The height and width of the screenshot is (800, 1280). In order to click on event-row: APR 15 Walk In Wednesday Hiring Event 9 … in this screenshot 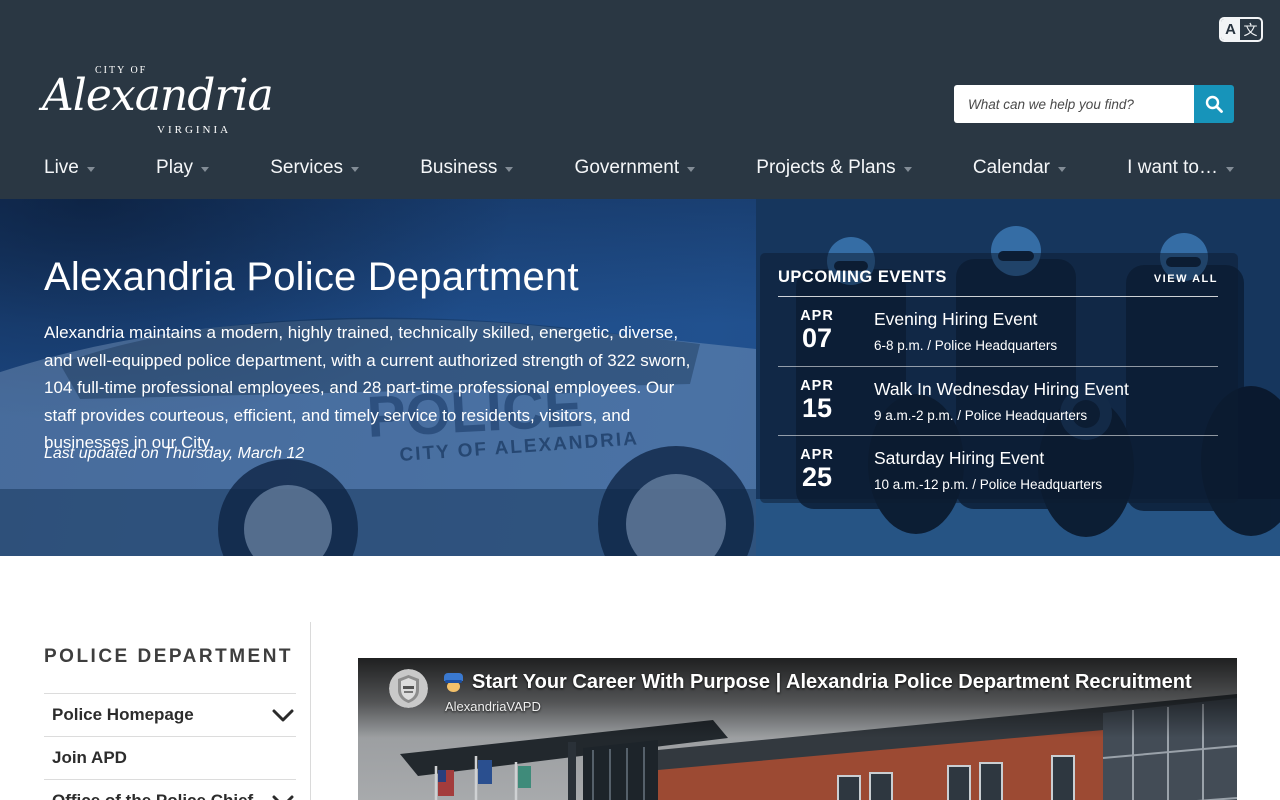, I will do `click(998, 400)`.